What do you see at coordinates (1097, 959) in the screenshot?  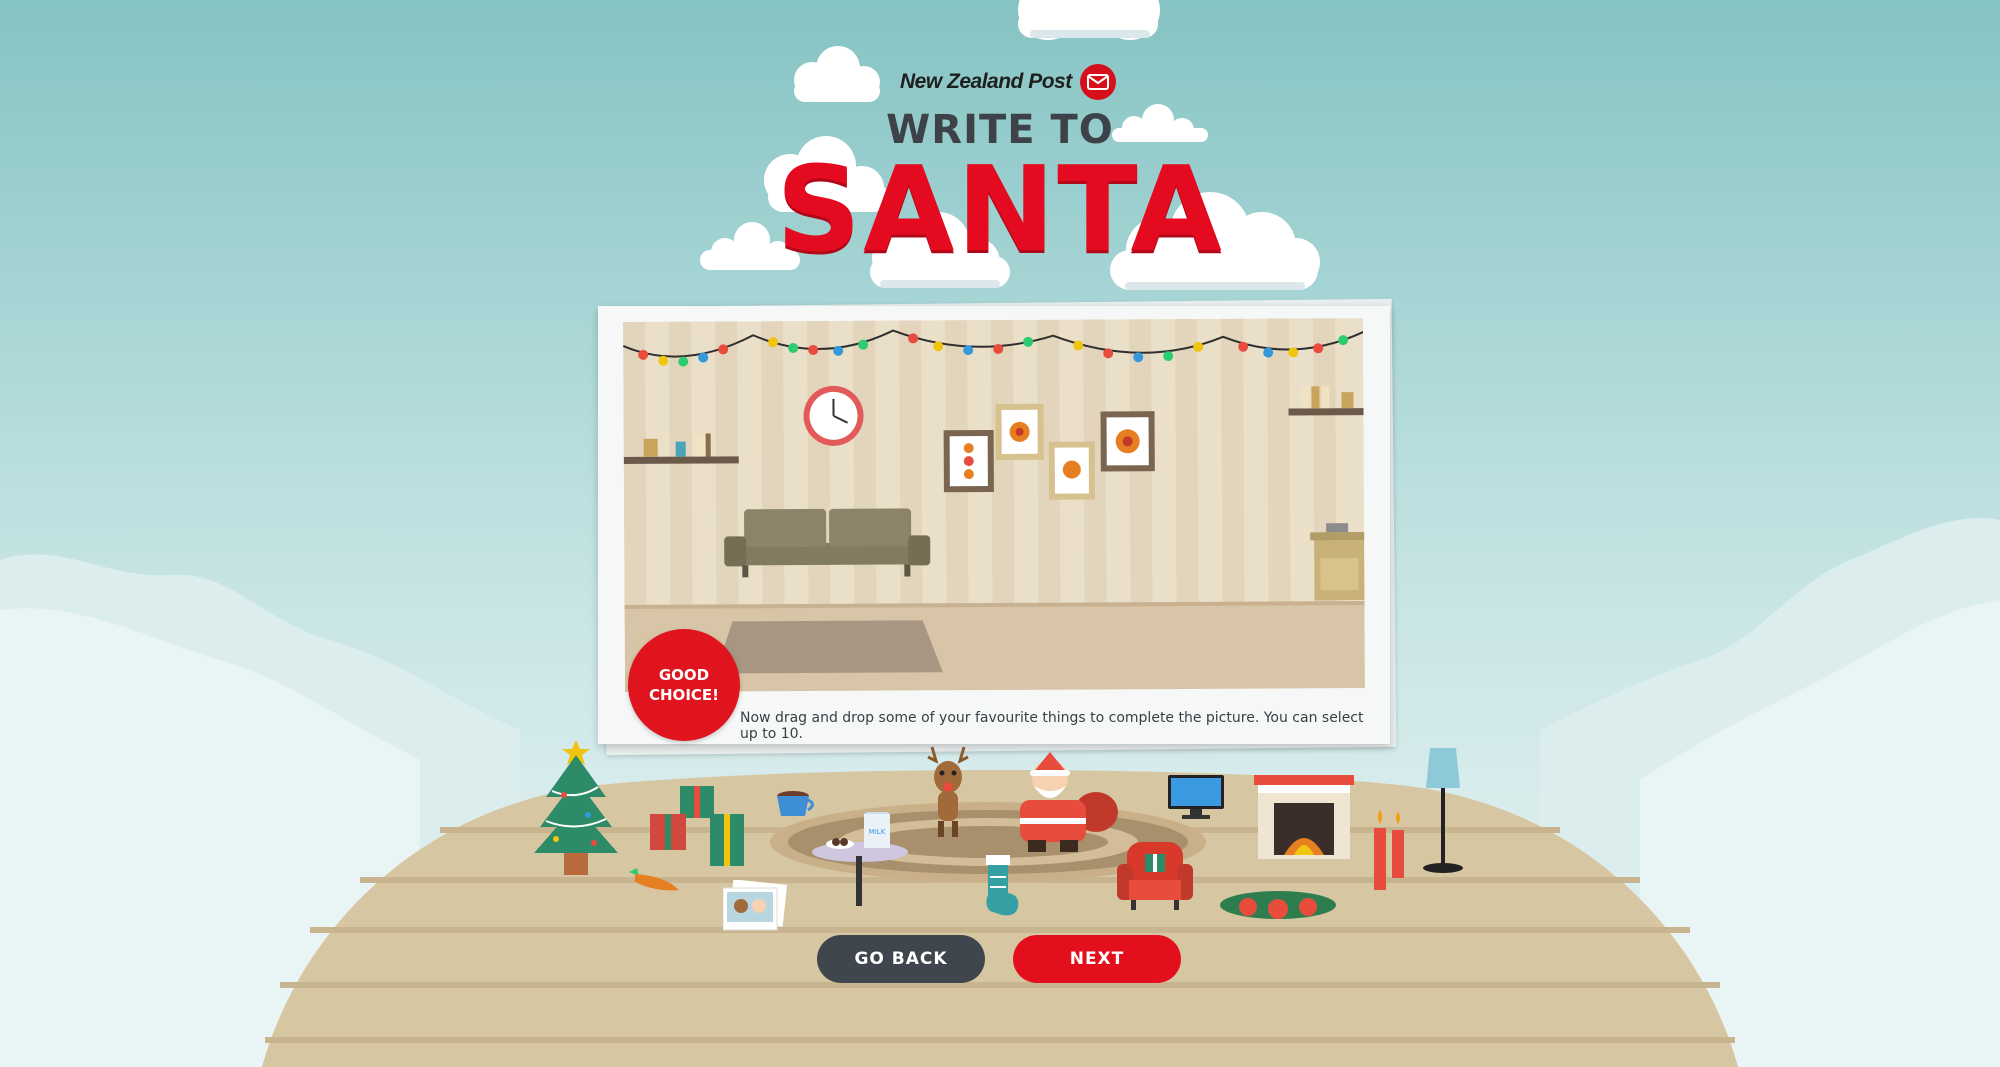 I see `next-button: NEXT` at bounding box center [1097, 959].